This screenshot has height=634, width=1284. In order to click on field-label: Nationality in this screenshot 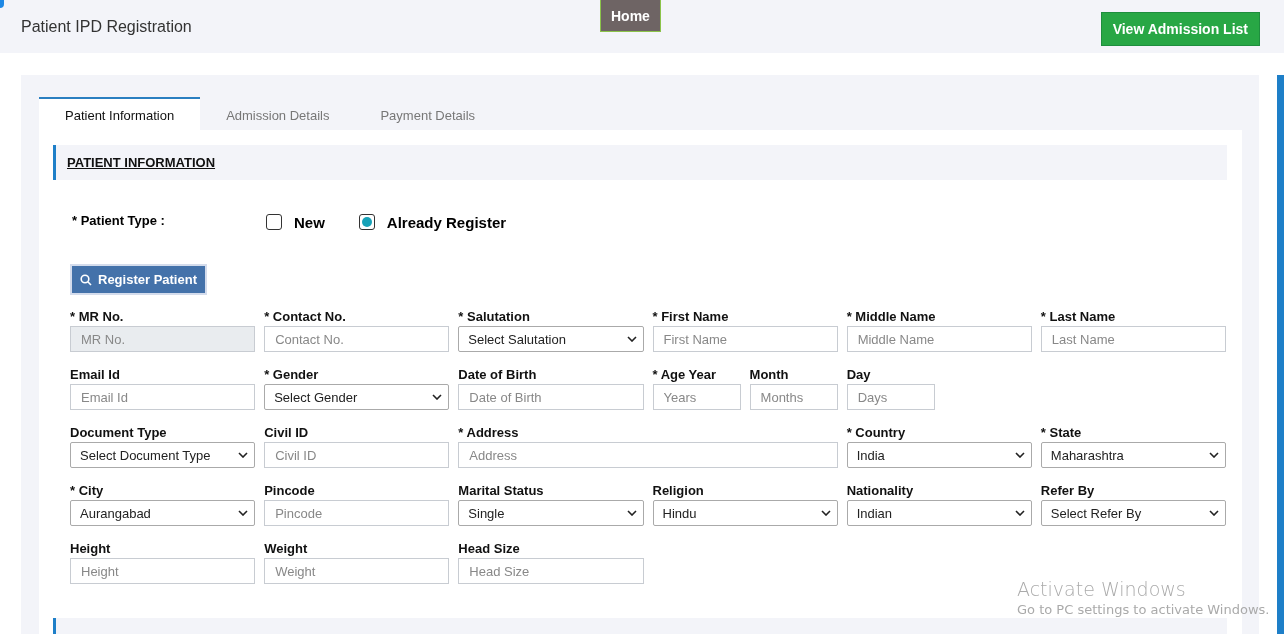, I will do `click(880, 491)`.